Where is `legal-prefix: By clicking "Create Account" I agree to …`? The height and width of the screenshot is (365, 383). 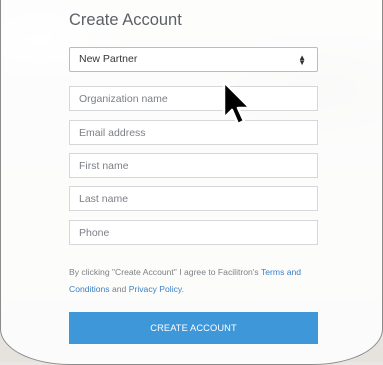
legal-prefix: By clicking "Create Account" I agree to … is located at coordinates (165, 272).